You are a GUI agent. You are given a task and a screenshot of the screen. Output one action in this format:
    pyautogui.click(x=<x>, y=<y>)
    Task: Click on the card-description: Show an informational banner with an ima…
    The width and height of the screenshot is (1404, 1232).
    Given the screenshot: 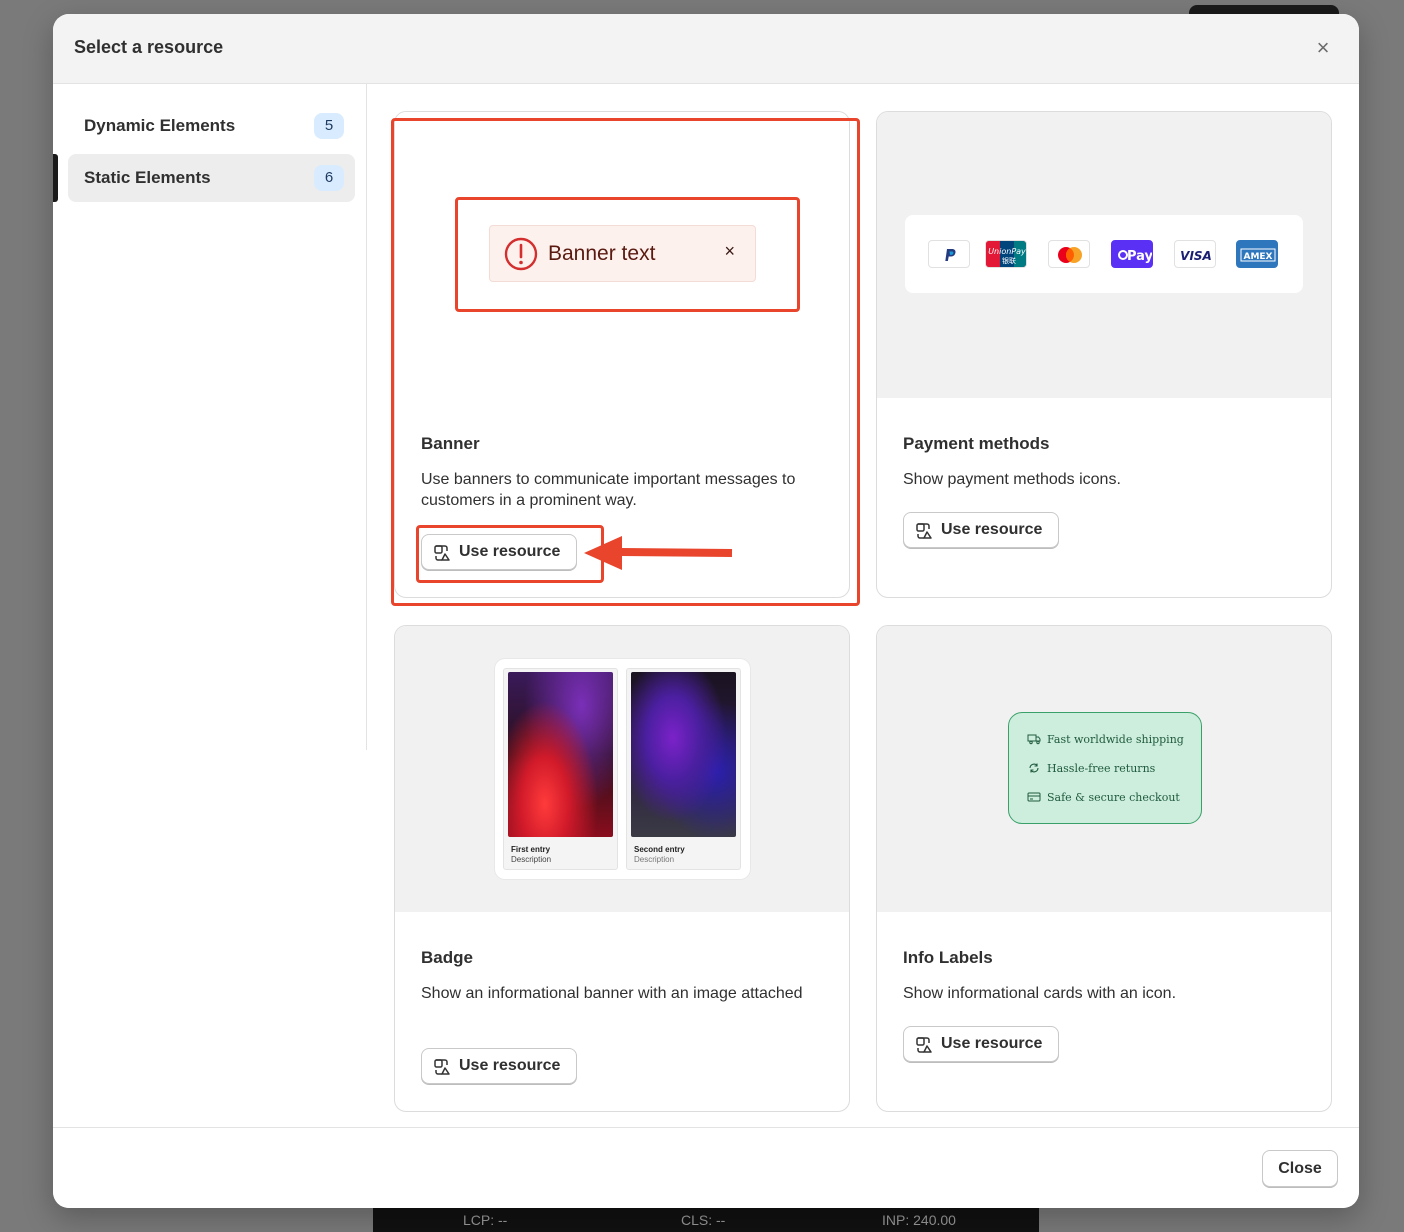 What is the action you would take?
    pyautogui.click(x=612, y=993)
    